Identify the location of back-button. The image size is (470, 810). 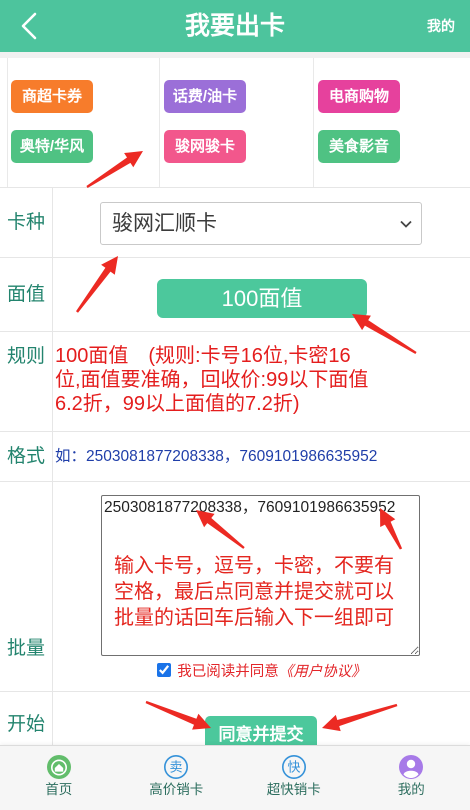
(29, 26).